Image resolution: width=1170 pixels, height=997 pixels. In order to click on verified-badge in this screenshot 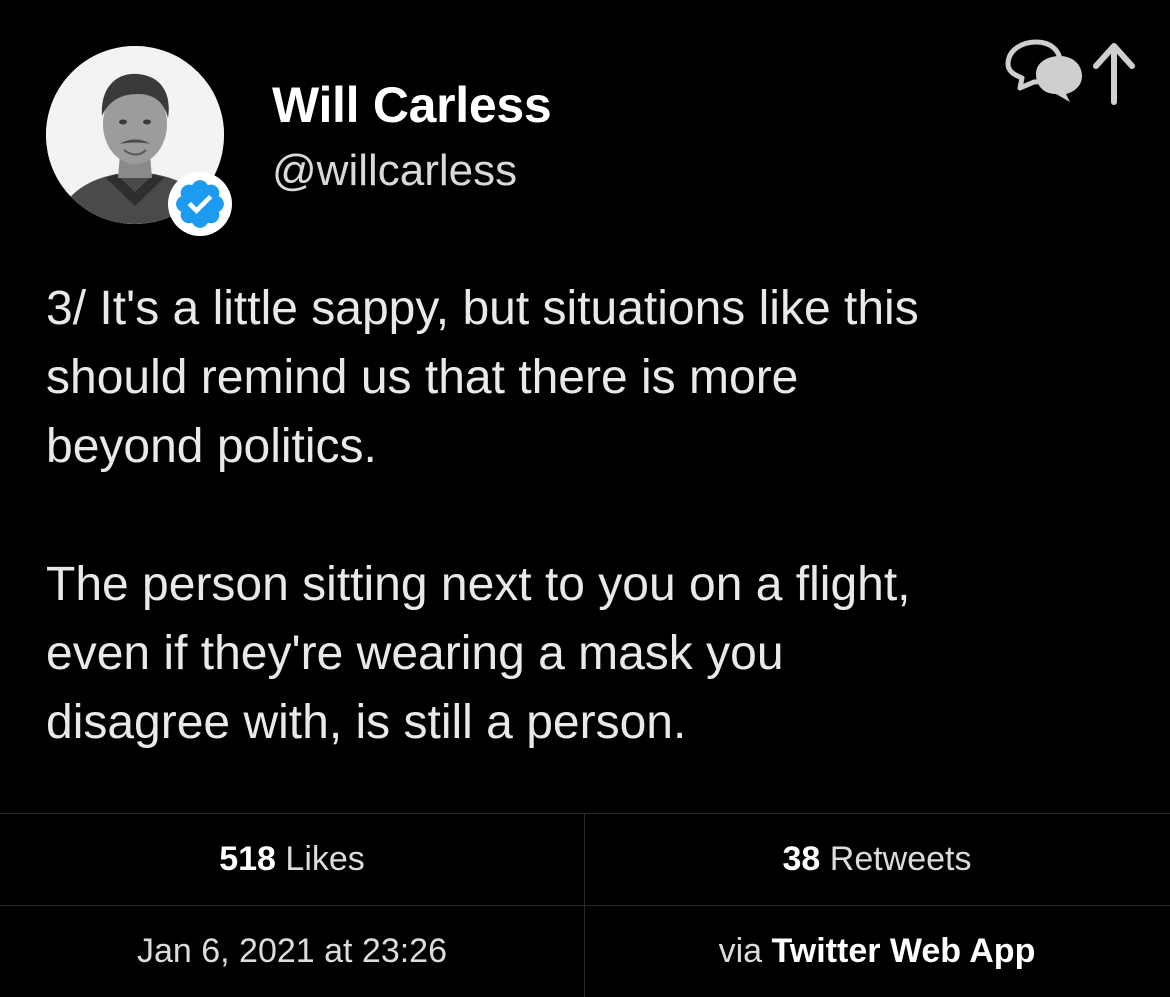, I will do `click(200, 204)`.